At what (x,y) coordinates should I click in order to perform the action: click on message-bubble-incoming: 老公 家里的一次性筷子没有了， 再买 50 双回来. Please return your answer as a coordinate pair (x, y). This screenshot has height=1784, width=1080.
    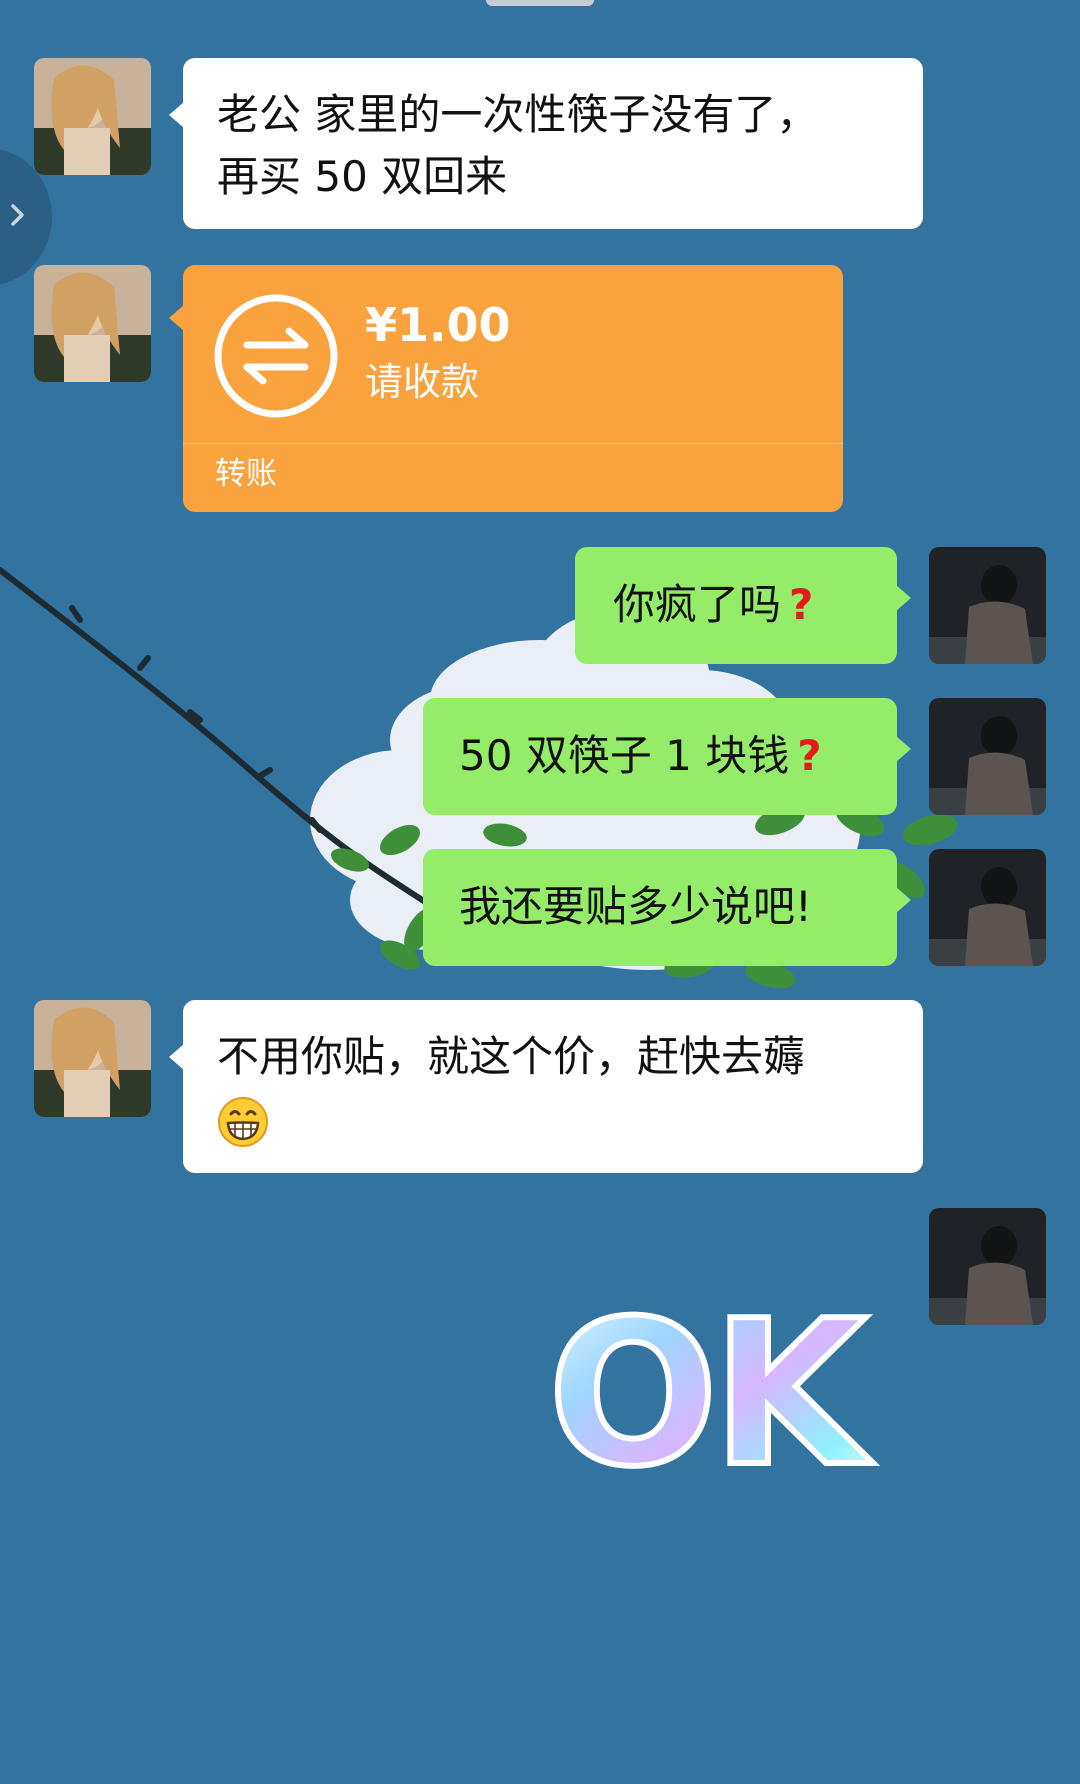
    Looking at the image, I should click on (546, 143).